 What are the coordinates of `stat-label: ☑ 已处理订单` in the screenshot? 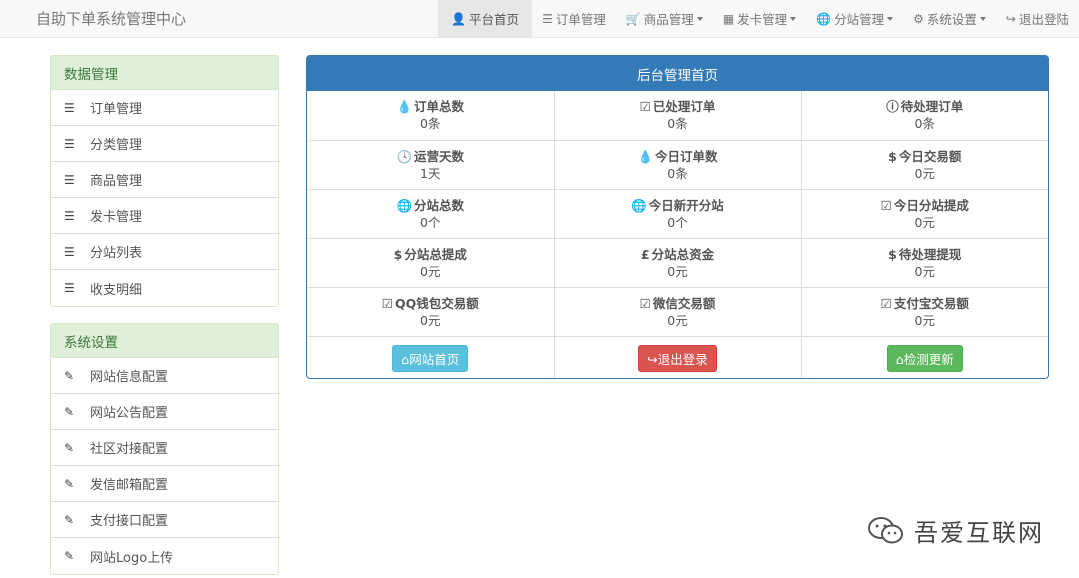 It's located at (678, 106).